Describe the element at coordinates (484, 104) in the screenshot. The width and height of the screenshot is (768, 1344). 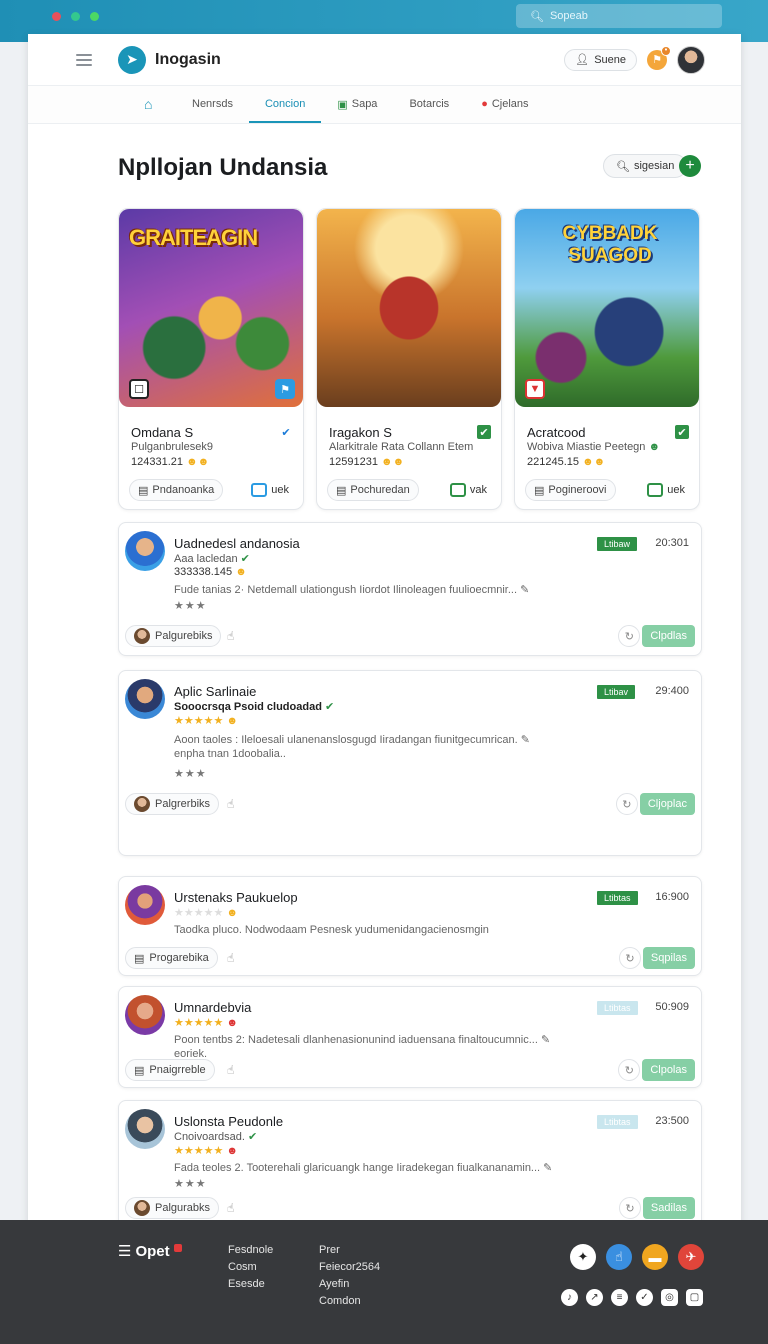
I see `cjelans-icon: ●` at that location.